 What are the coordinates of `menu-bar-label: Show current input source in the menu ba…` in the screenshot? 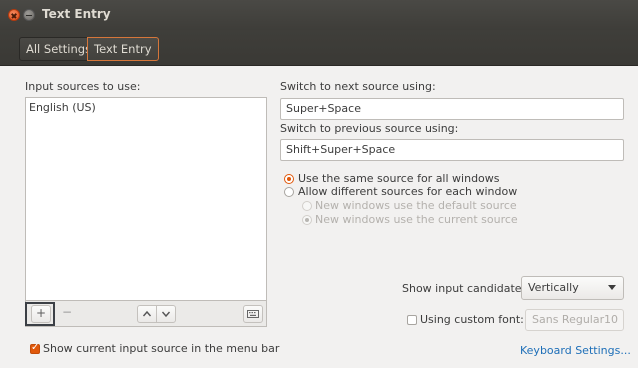 It's located at (161, 348).